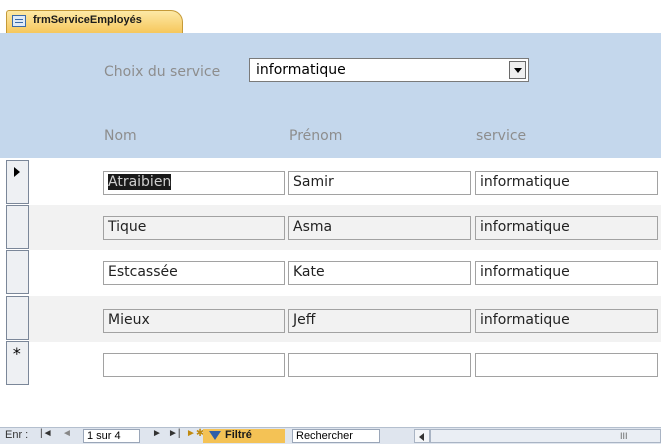  I want to click on form-tab-title: frmServiceEmployés, so click(87, 20).